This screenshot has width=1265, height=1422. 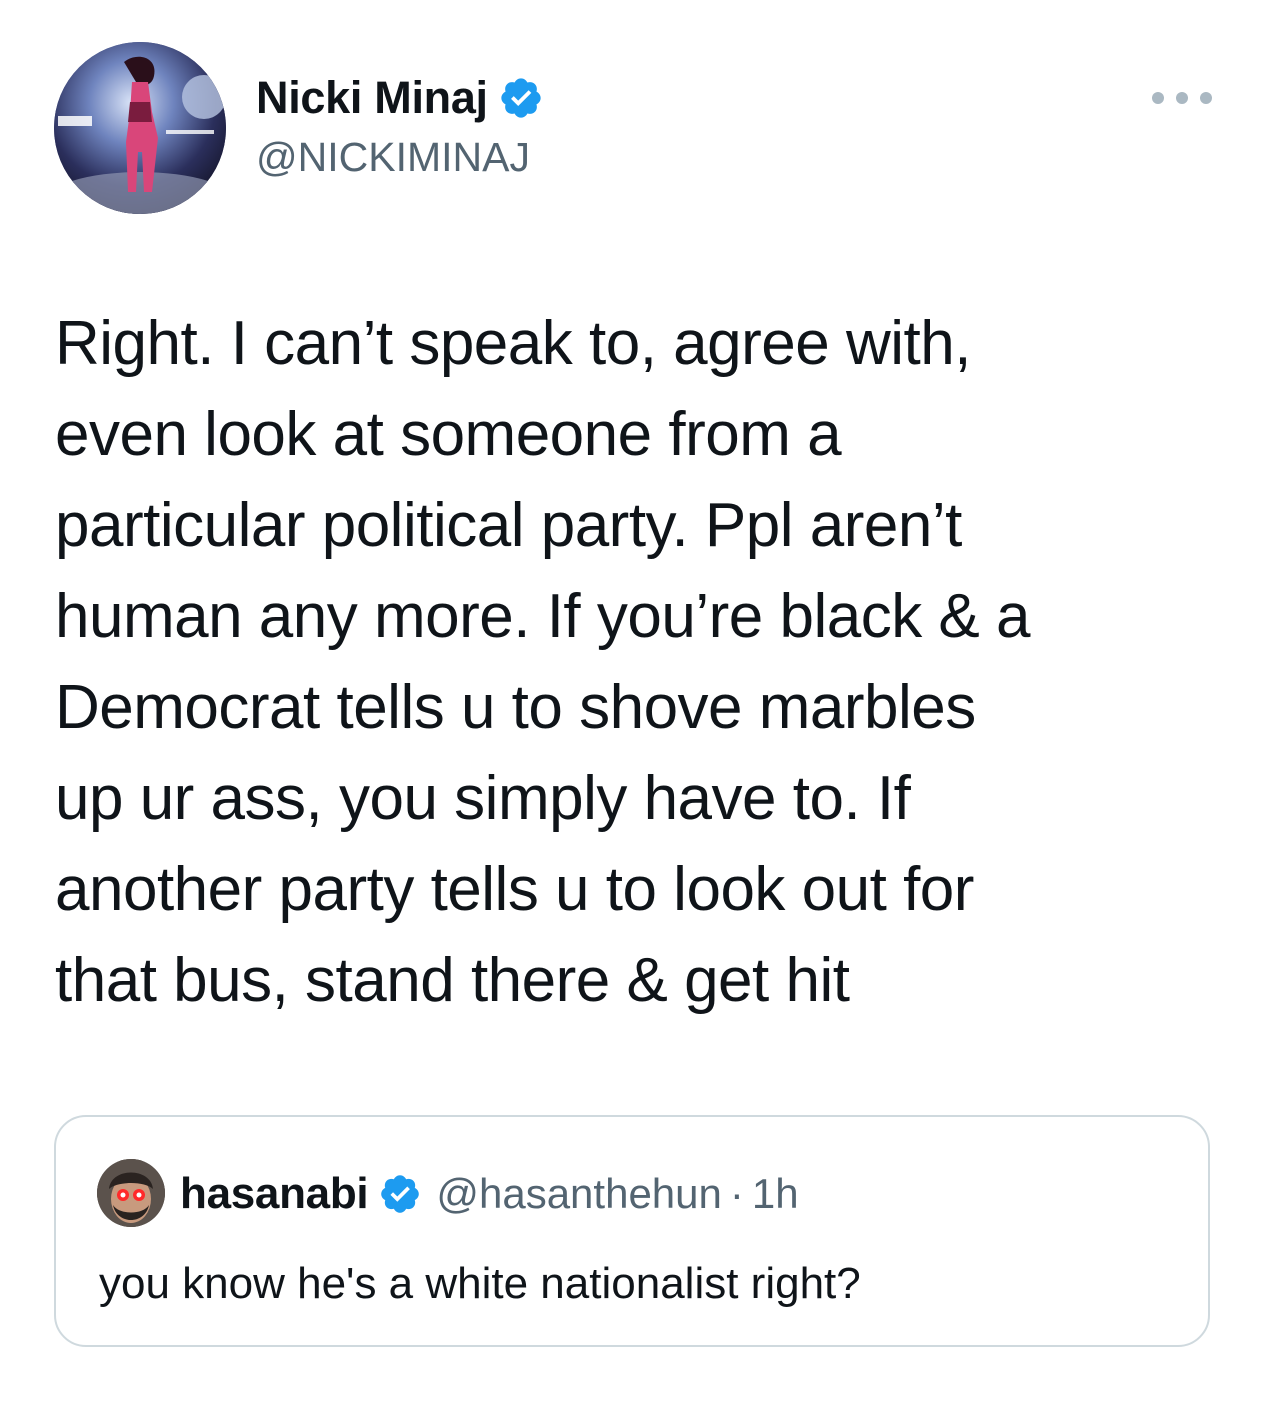 I want to click on author-name-row: Nicki Minaj, so click(x=400, y=98).